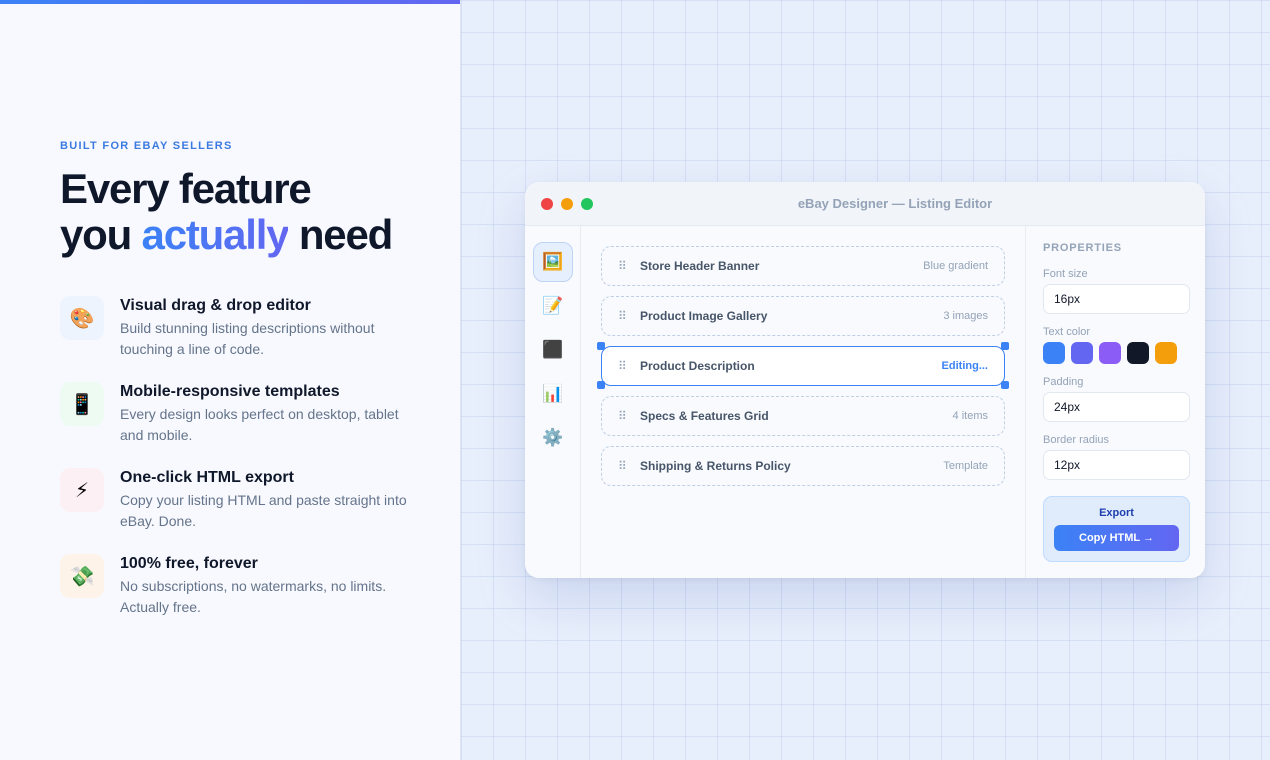  Describe the element at coordinates (553, 350) in the screenshot. I see `black-square-icon: ⬛` at that location.